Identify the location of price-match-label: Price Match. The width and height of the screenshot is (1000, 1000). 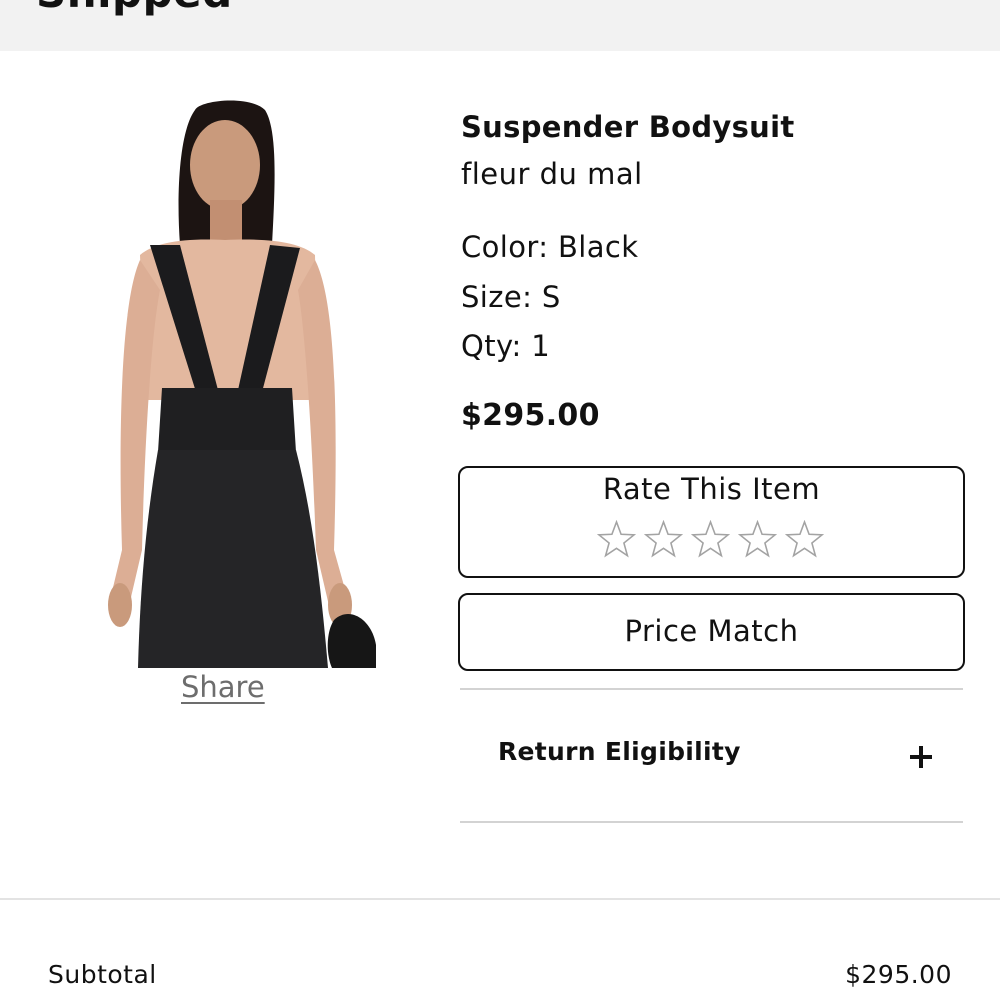
(711, 631).